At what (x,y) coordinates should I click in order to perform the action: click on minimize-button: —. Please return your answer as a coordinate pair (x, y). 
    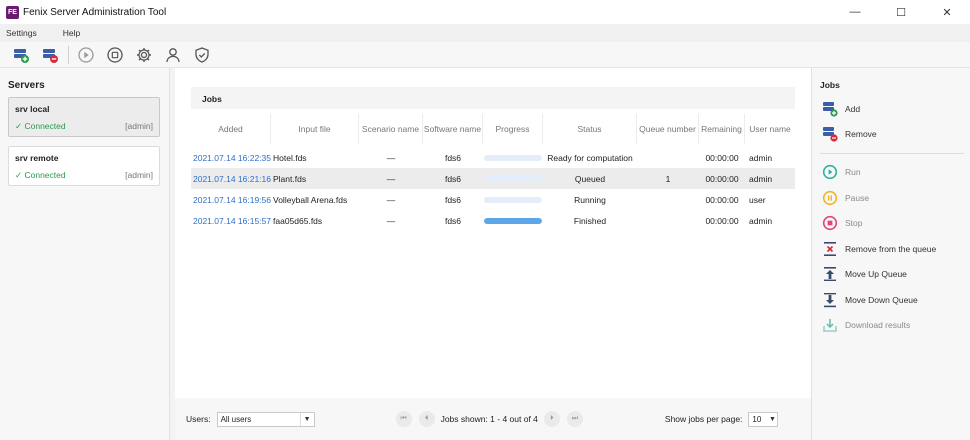
    Looking at the image, I should click on (855, 12).